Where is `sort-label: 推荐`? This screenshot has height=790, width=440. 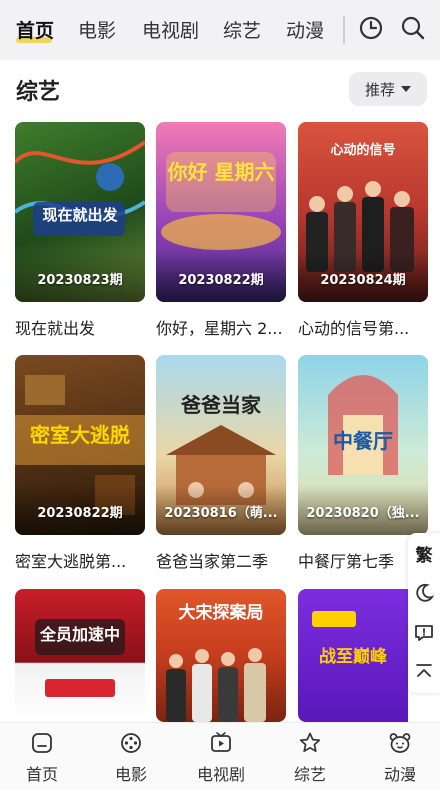
sort-label: 推荐 is located at coordinates (379, 89).